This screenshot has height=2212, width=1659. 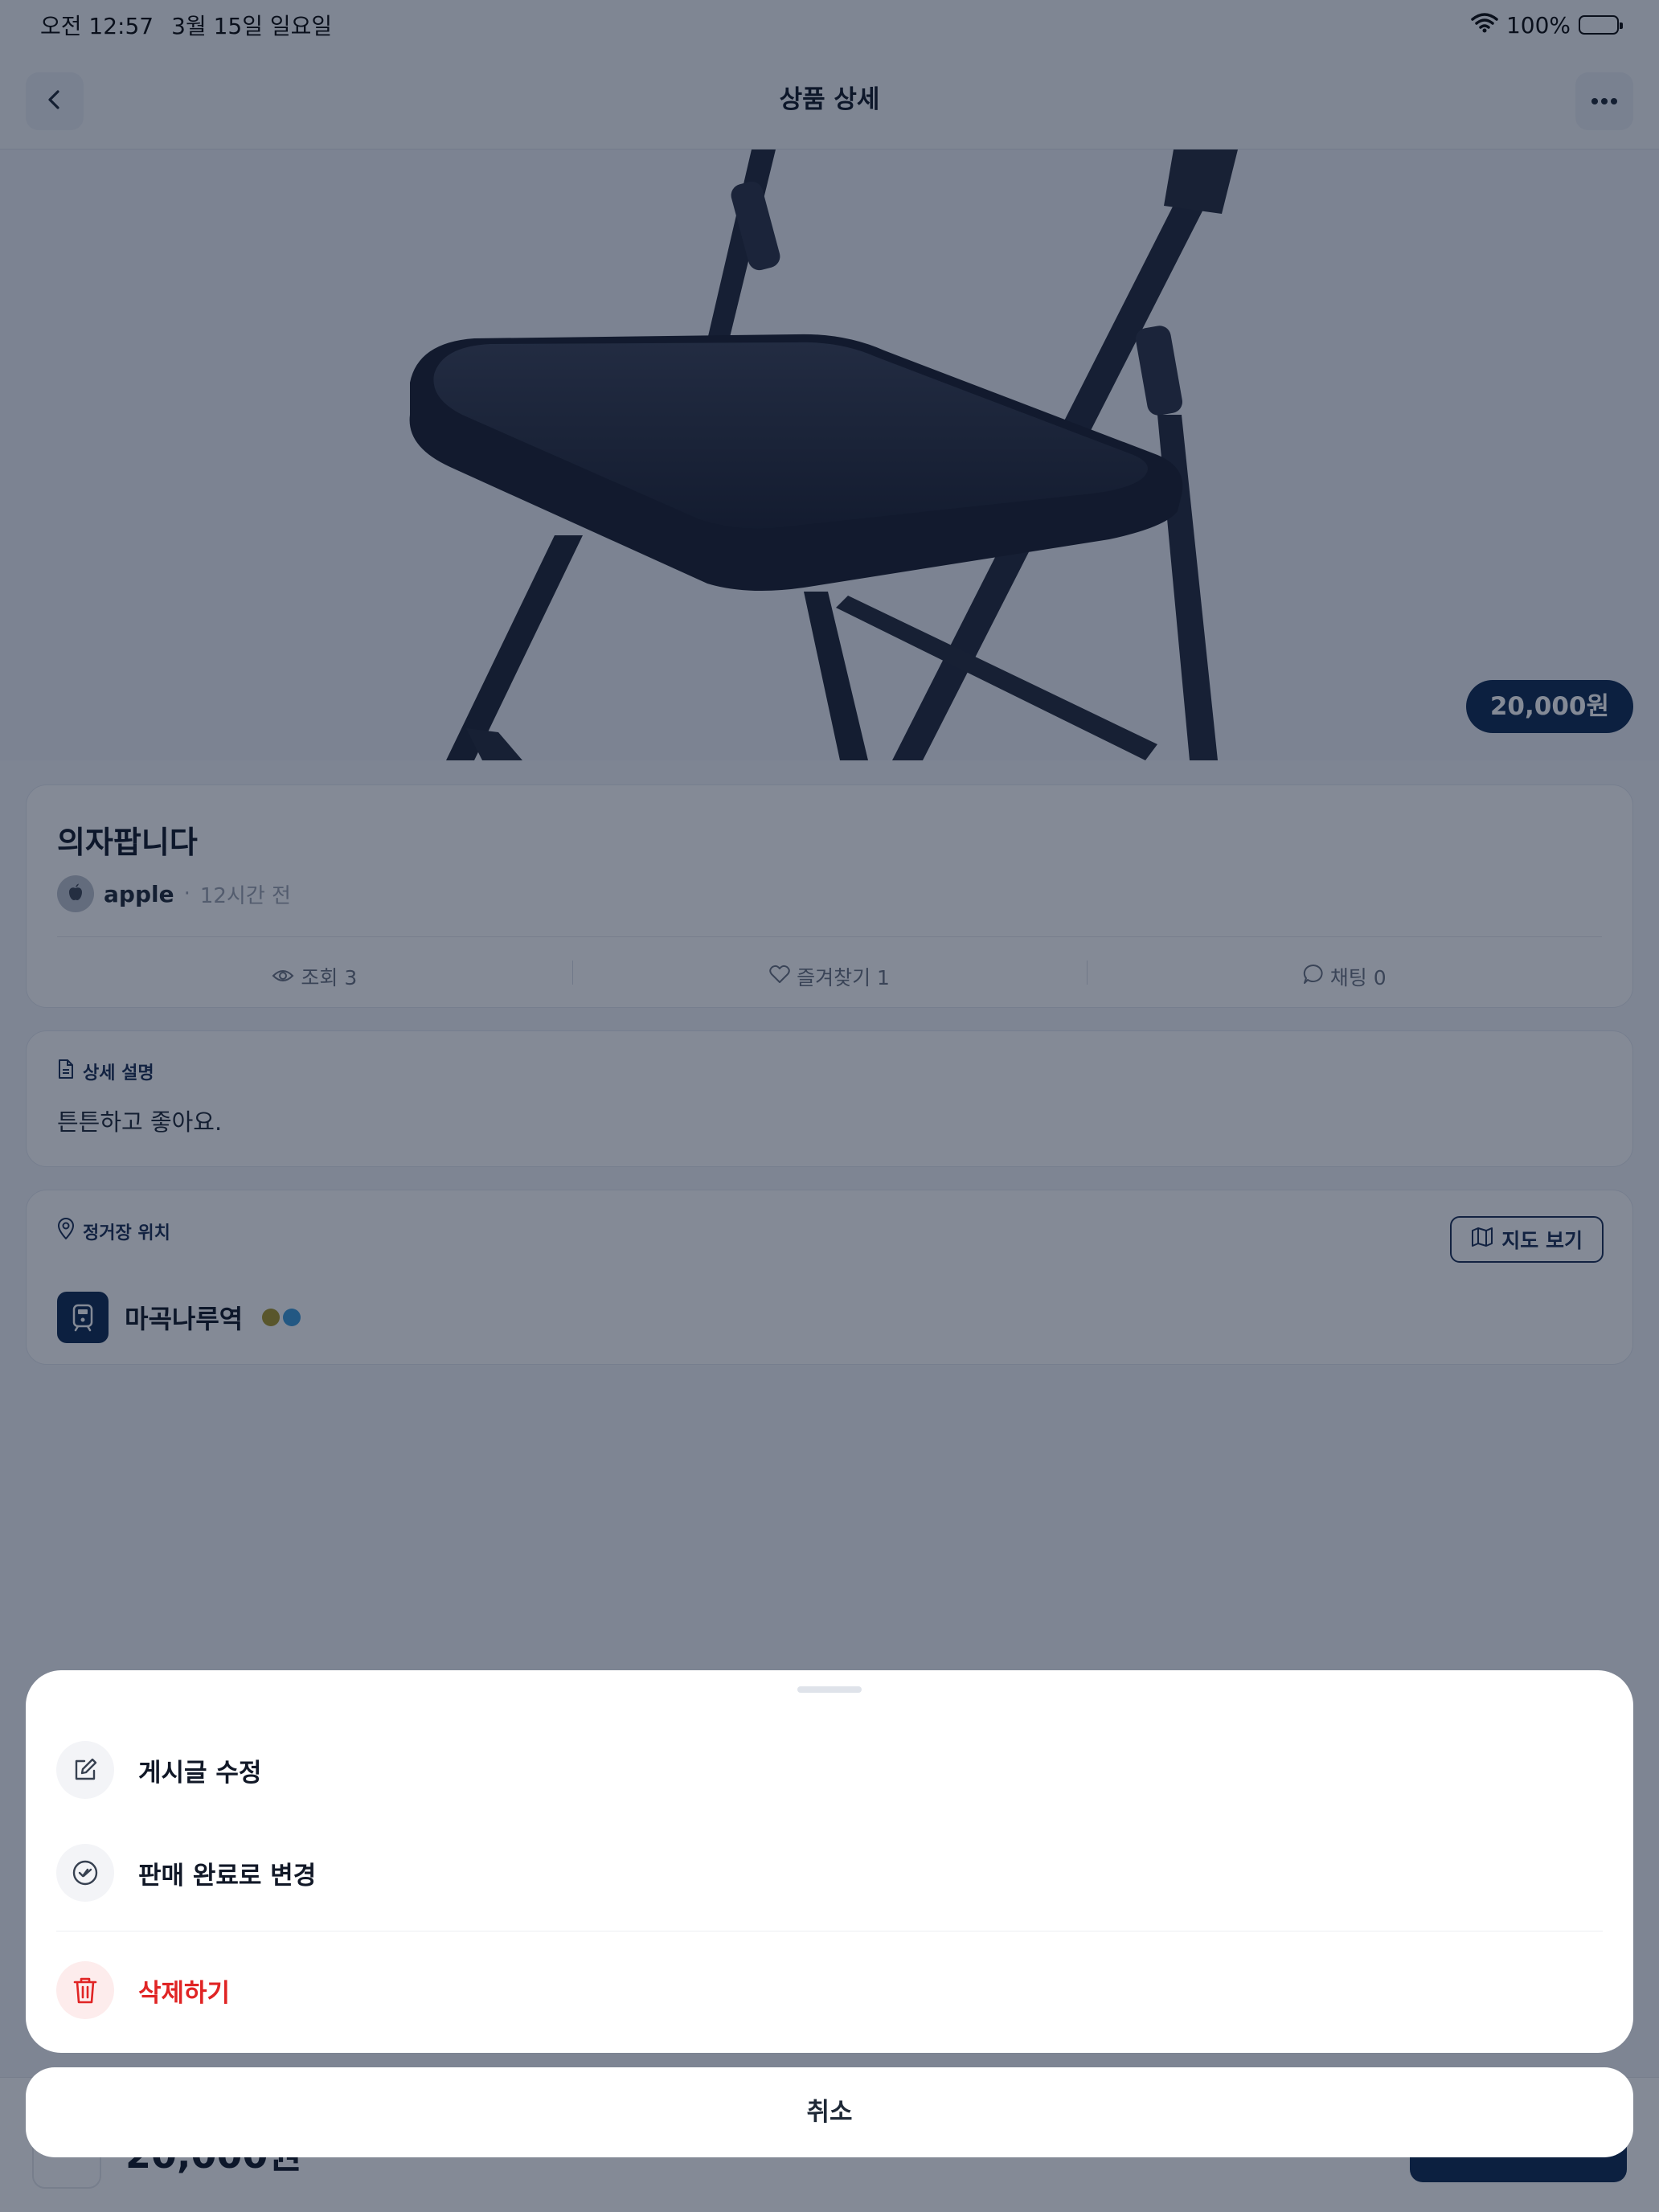 What do you see at coordinates (184, 1993) in the screenshot?
I see `delete-label: 삭제하기` at bounding box center [184, 1993].